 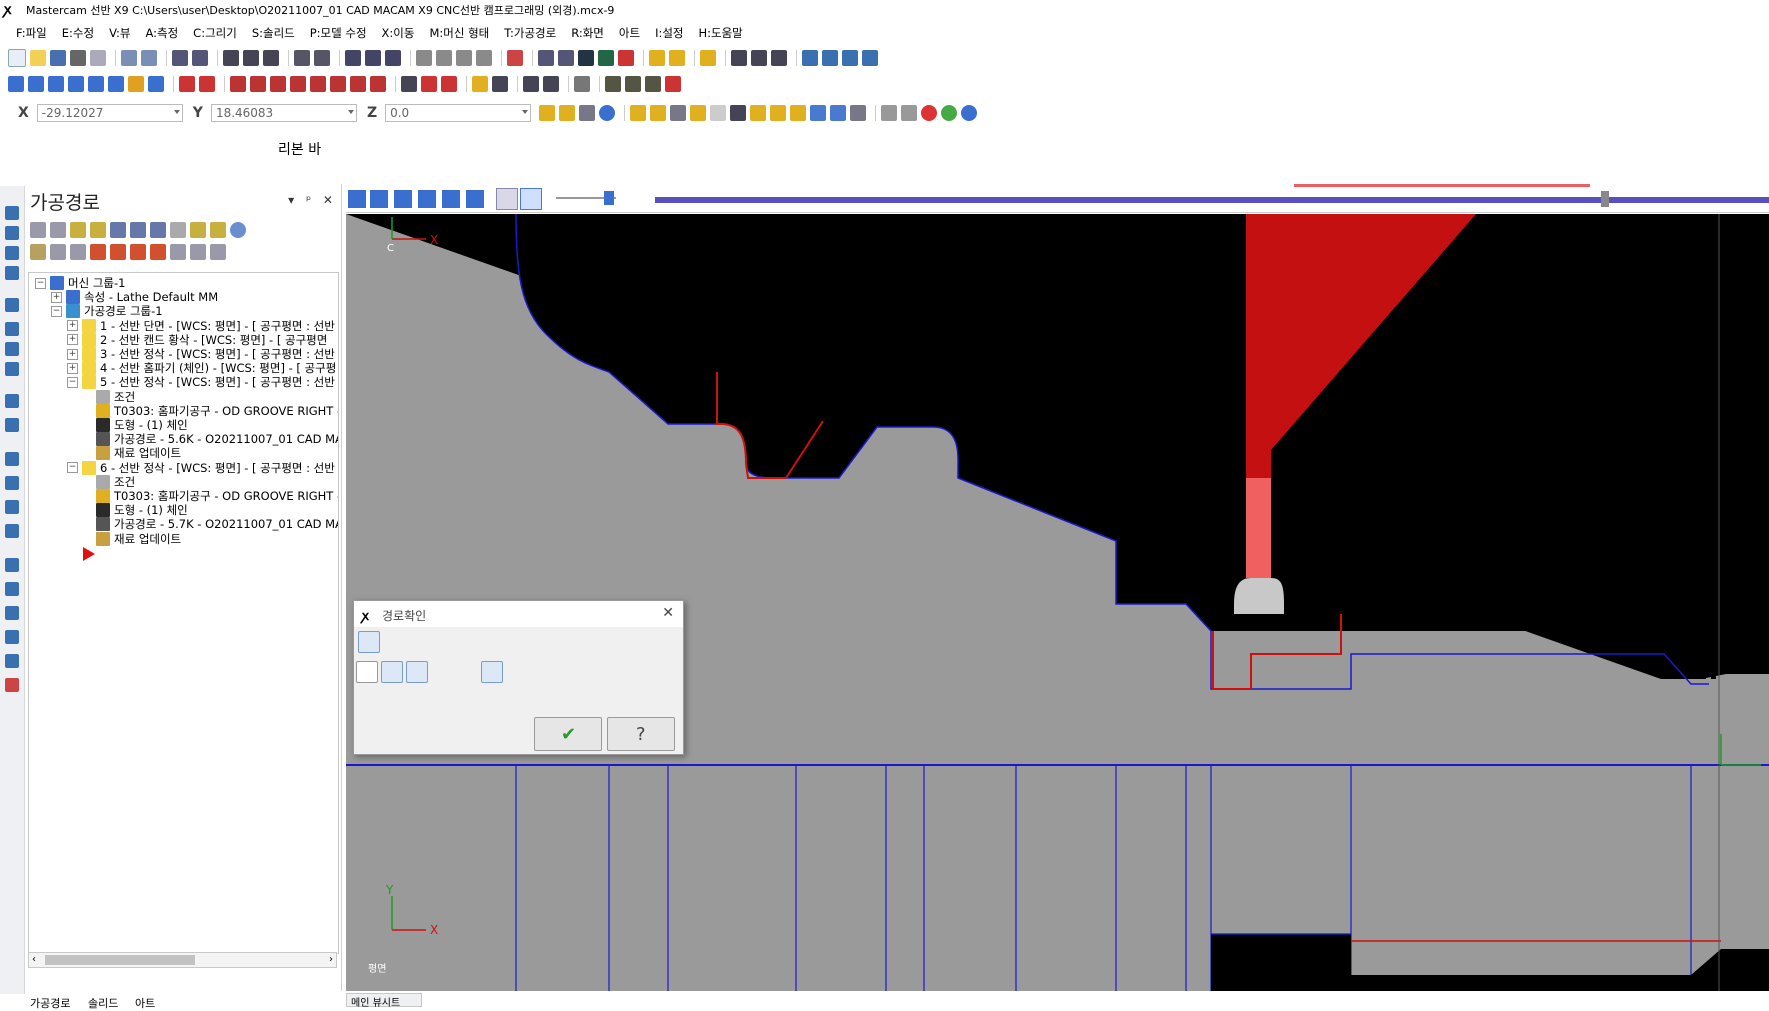 What do you see at coordinates (530, 33) in the screenshot?
I see `menu-toolpaths: T:가공경로` at bounding box center [530, 33].